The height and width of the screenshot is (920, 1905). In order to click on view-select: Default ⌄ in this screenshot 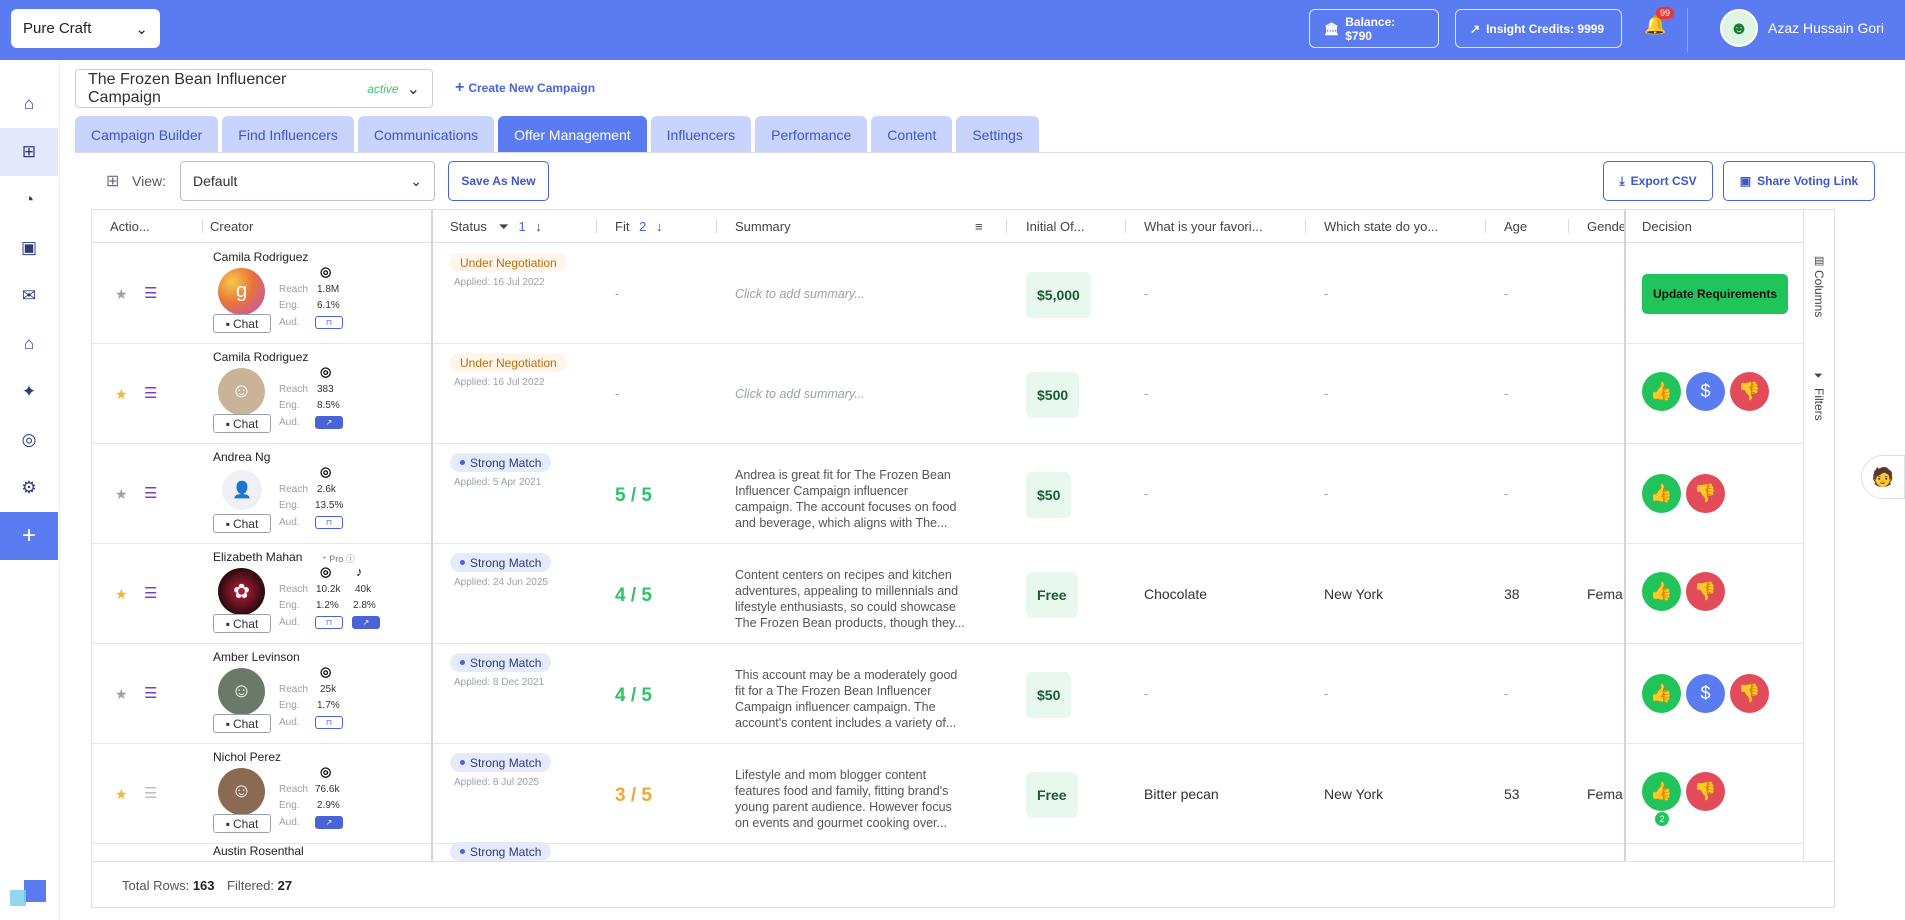, I will do `click(307, 181)`.